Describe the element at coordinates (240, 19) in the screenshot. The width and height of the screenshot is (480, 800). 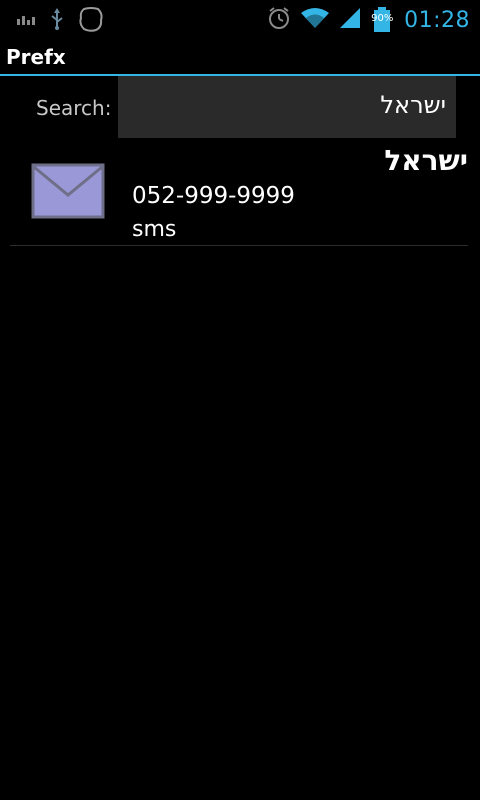
I see `status-bar: 90% 01:28` at that location.